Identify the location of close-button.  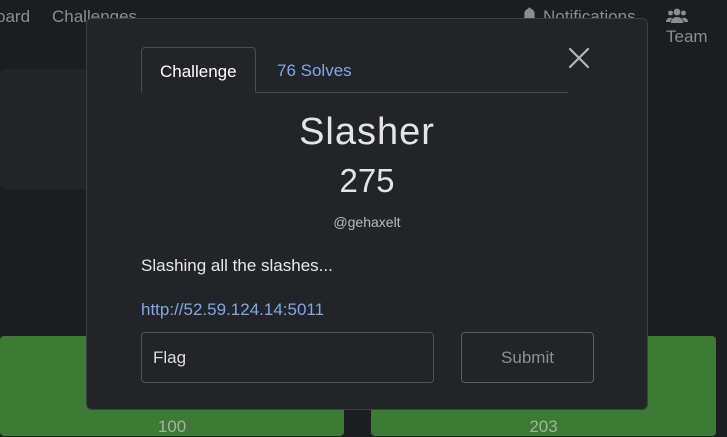
(579, 58).